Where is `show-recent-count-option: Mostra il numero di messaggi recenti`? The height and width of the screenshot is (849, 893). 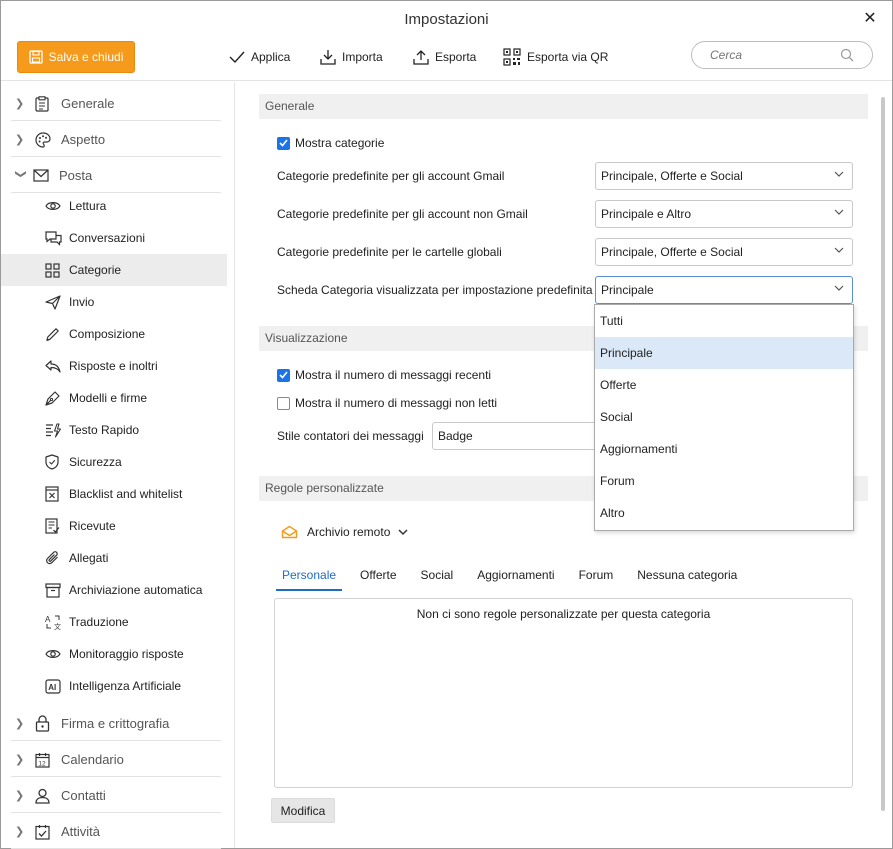 show-recent-count-option: Mostra il numero di messaggi recenti is located at coordinates (384, 375).